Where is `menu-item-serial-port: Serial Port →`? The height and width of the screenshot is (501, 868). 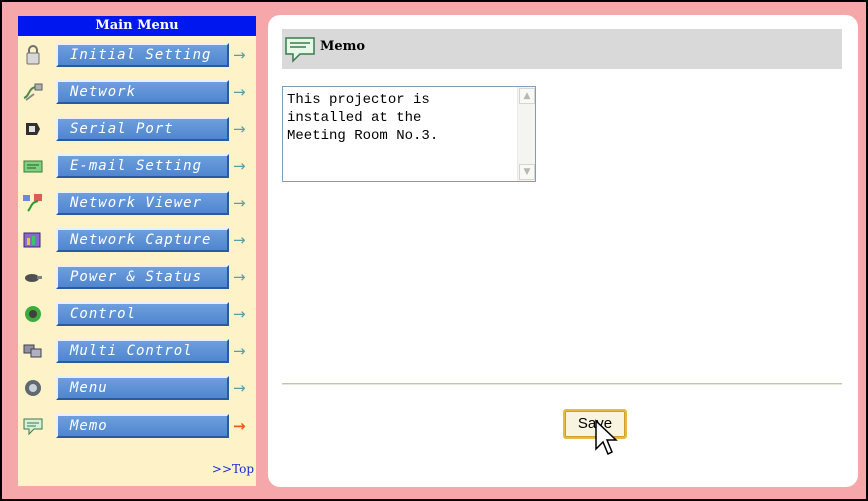
menu-item-serial-port: Serial Port → is located at coordinates (137, 129).